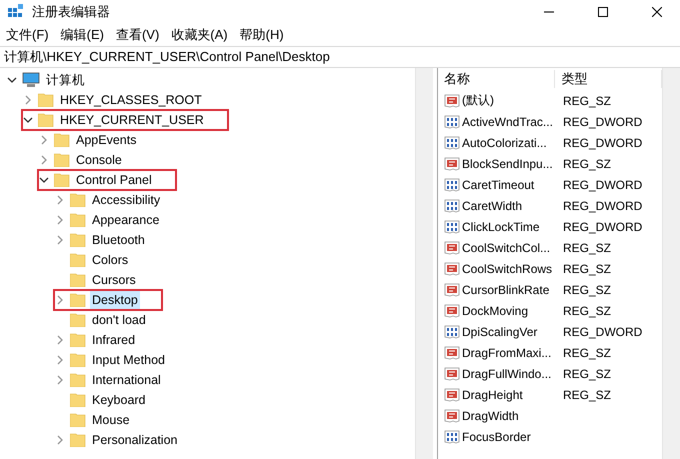  I want to click on tree-item: Accessibility, so click(126, 200).